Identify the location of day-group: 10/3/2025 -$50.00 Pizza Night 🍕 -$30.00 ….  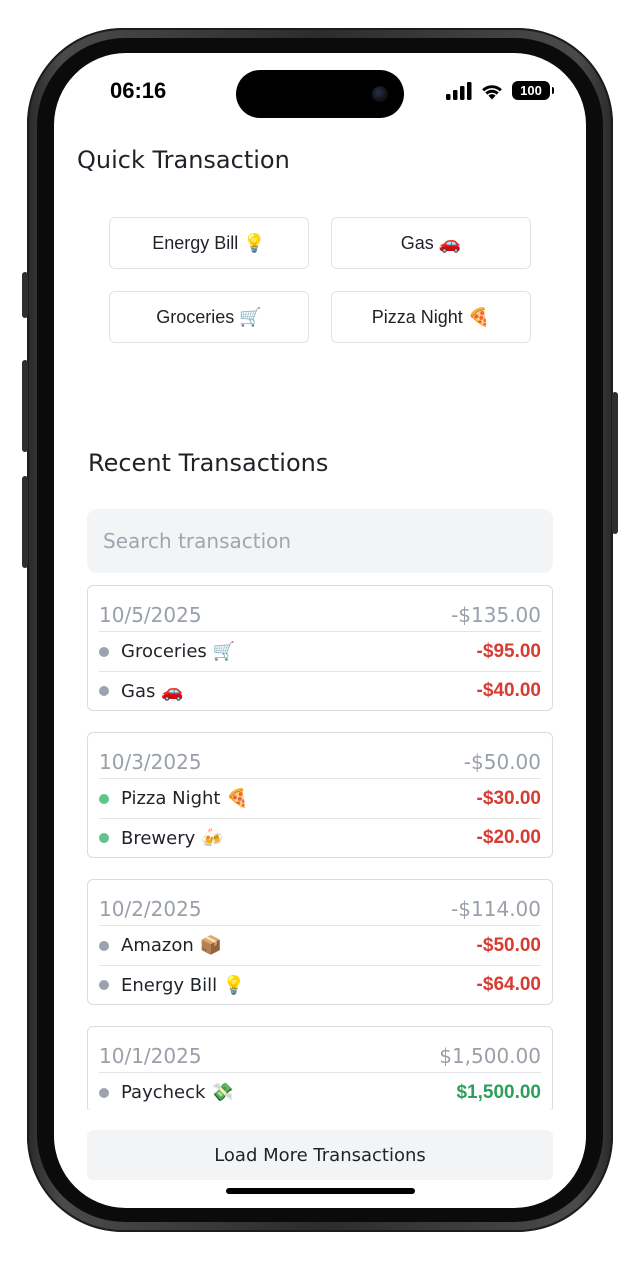
(320, 795).